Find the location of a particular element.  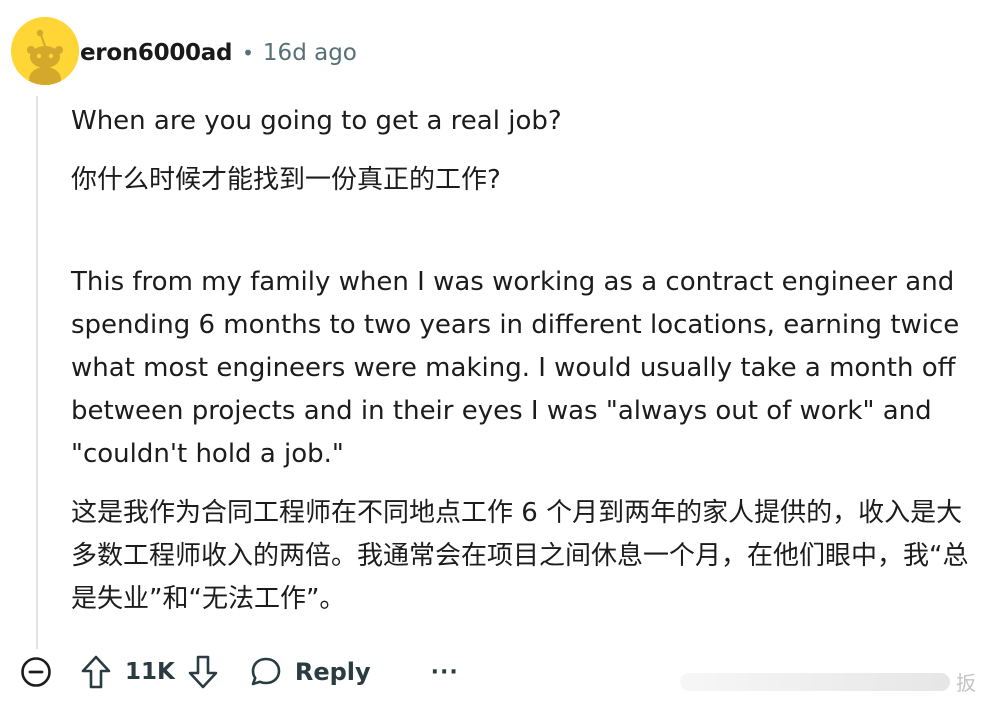

upvote-button is located at coordinates (96, 672).